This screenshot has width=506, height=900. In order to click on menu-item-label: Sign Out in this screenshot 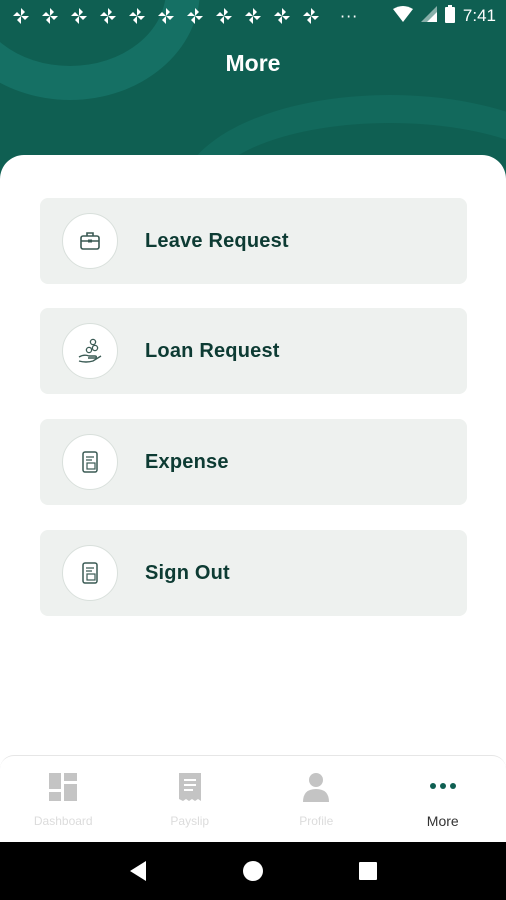, I will do `click(187, 572)`.